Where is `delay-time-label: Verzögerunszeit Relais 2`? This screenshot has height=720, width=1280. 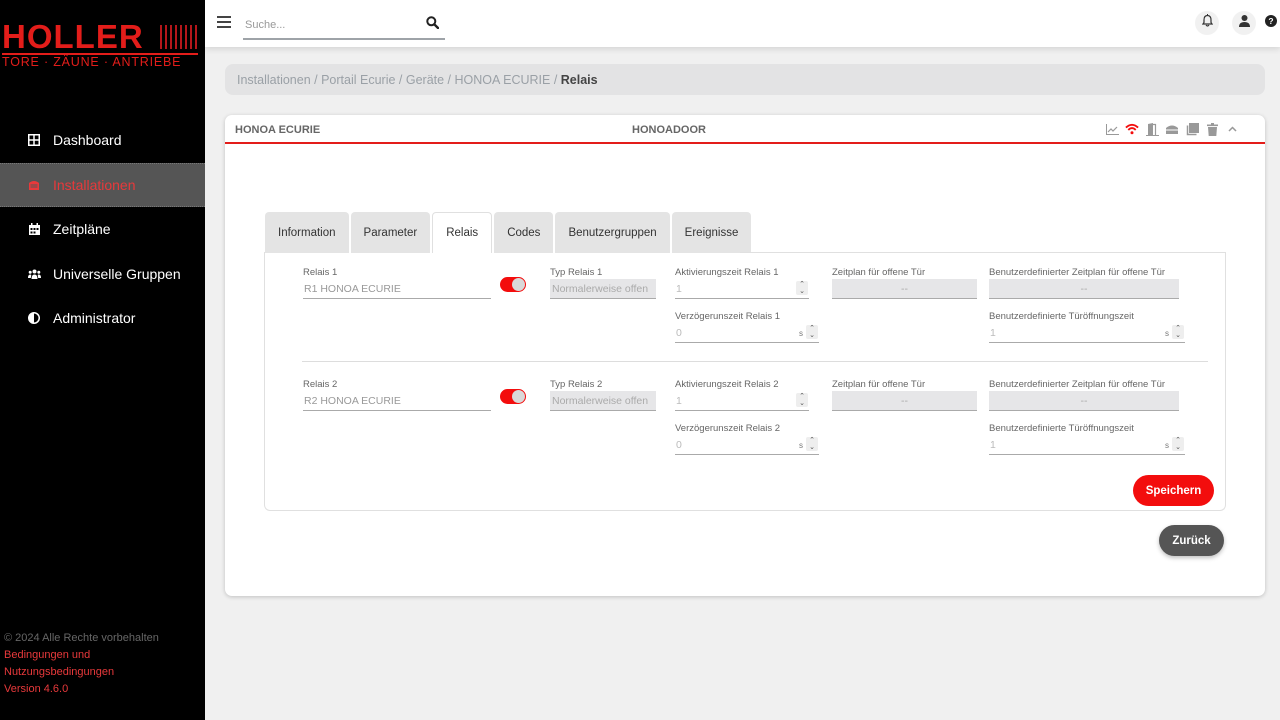 delay-time-label: Verzögerunszeit Relais 2 is located at coordinates (728, 428).